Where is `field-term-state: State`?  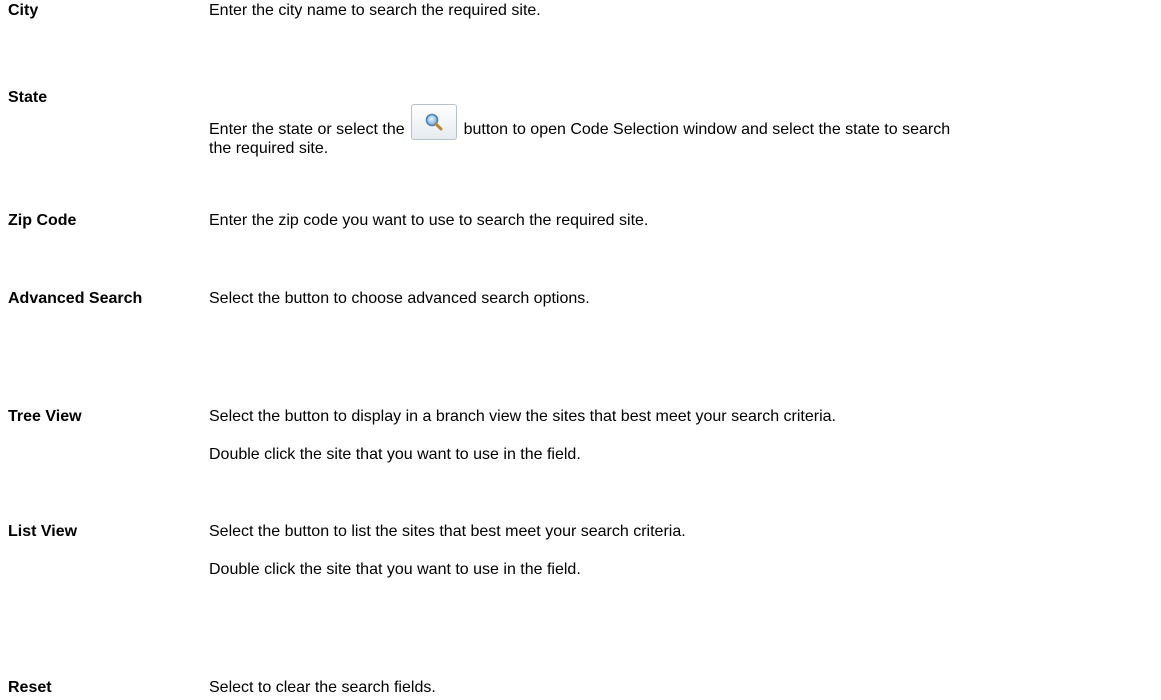
field-term-state: State is located at coordinates (28, 97).